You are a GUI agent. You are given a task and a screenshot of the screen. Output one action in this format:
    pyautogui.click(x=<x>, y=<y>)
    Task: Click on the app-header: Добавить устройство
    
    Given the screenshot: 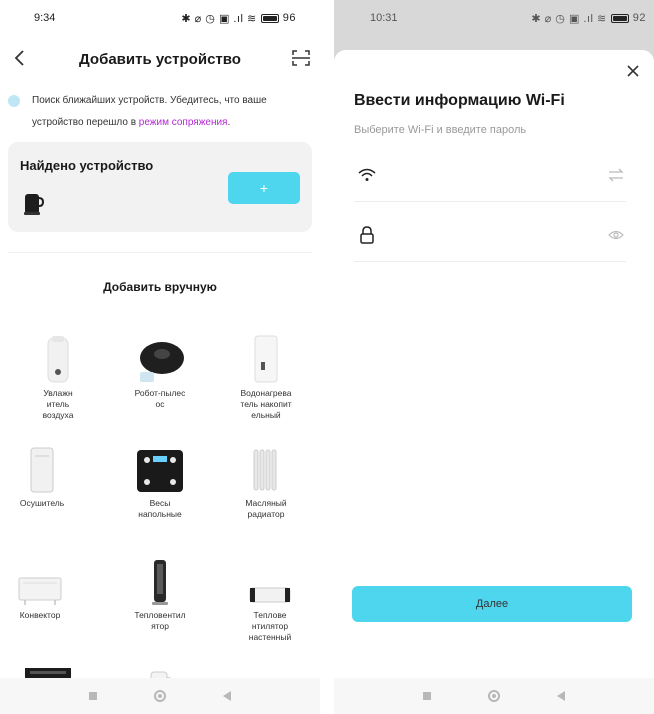 What is the action you would take?
    pyautogui.click(x=160, y=59)
    